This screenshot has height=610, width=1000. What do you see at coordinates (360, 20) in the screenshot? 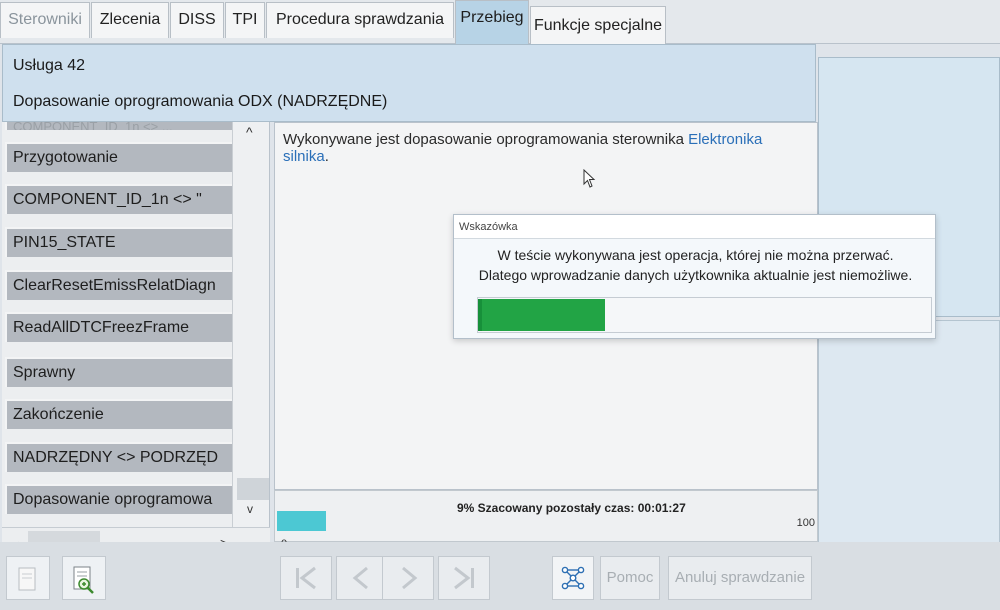
I see `tab-procedura-sprawdzania: Procedura sprawdzania` at bounding box center [360, 20].